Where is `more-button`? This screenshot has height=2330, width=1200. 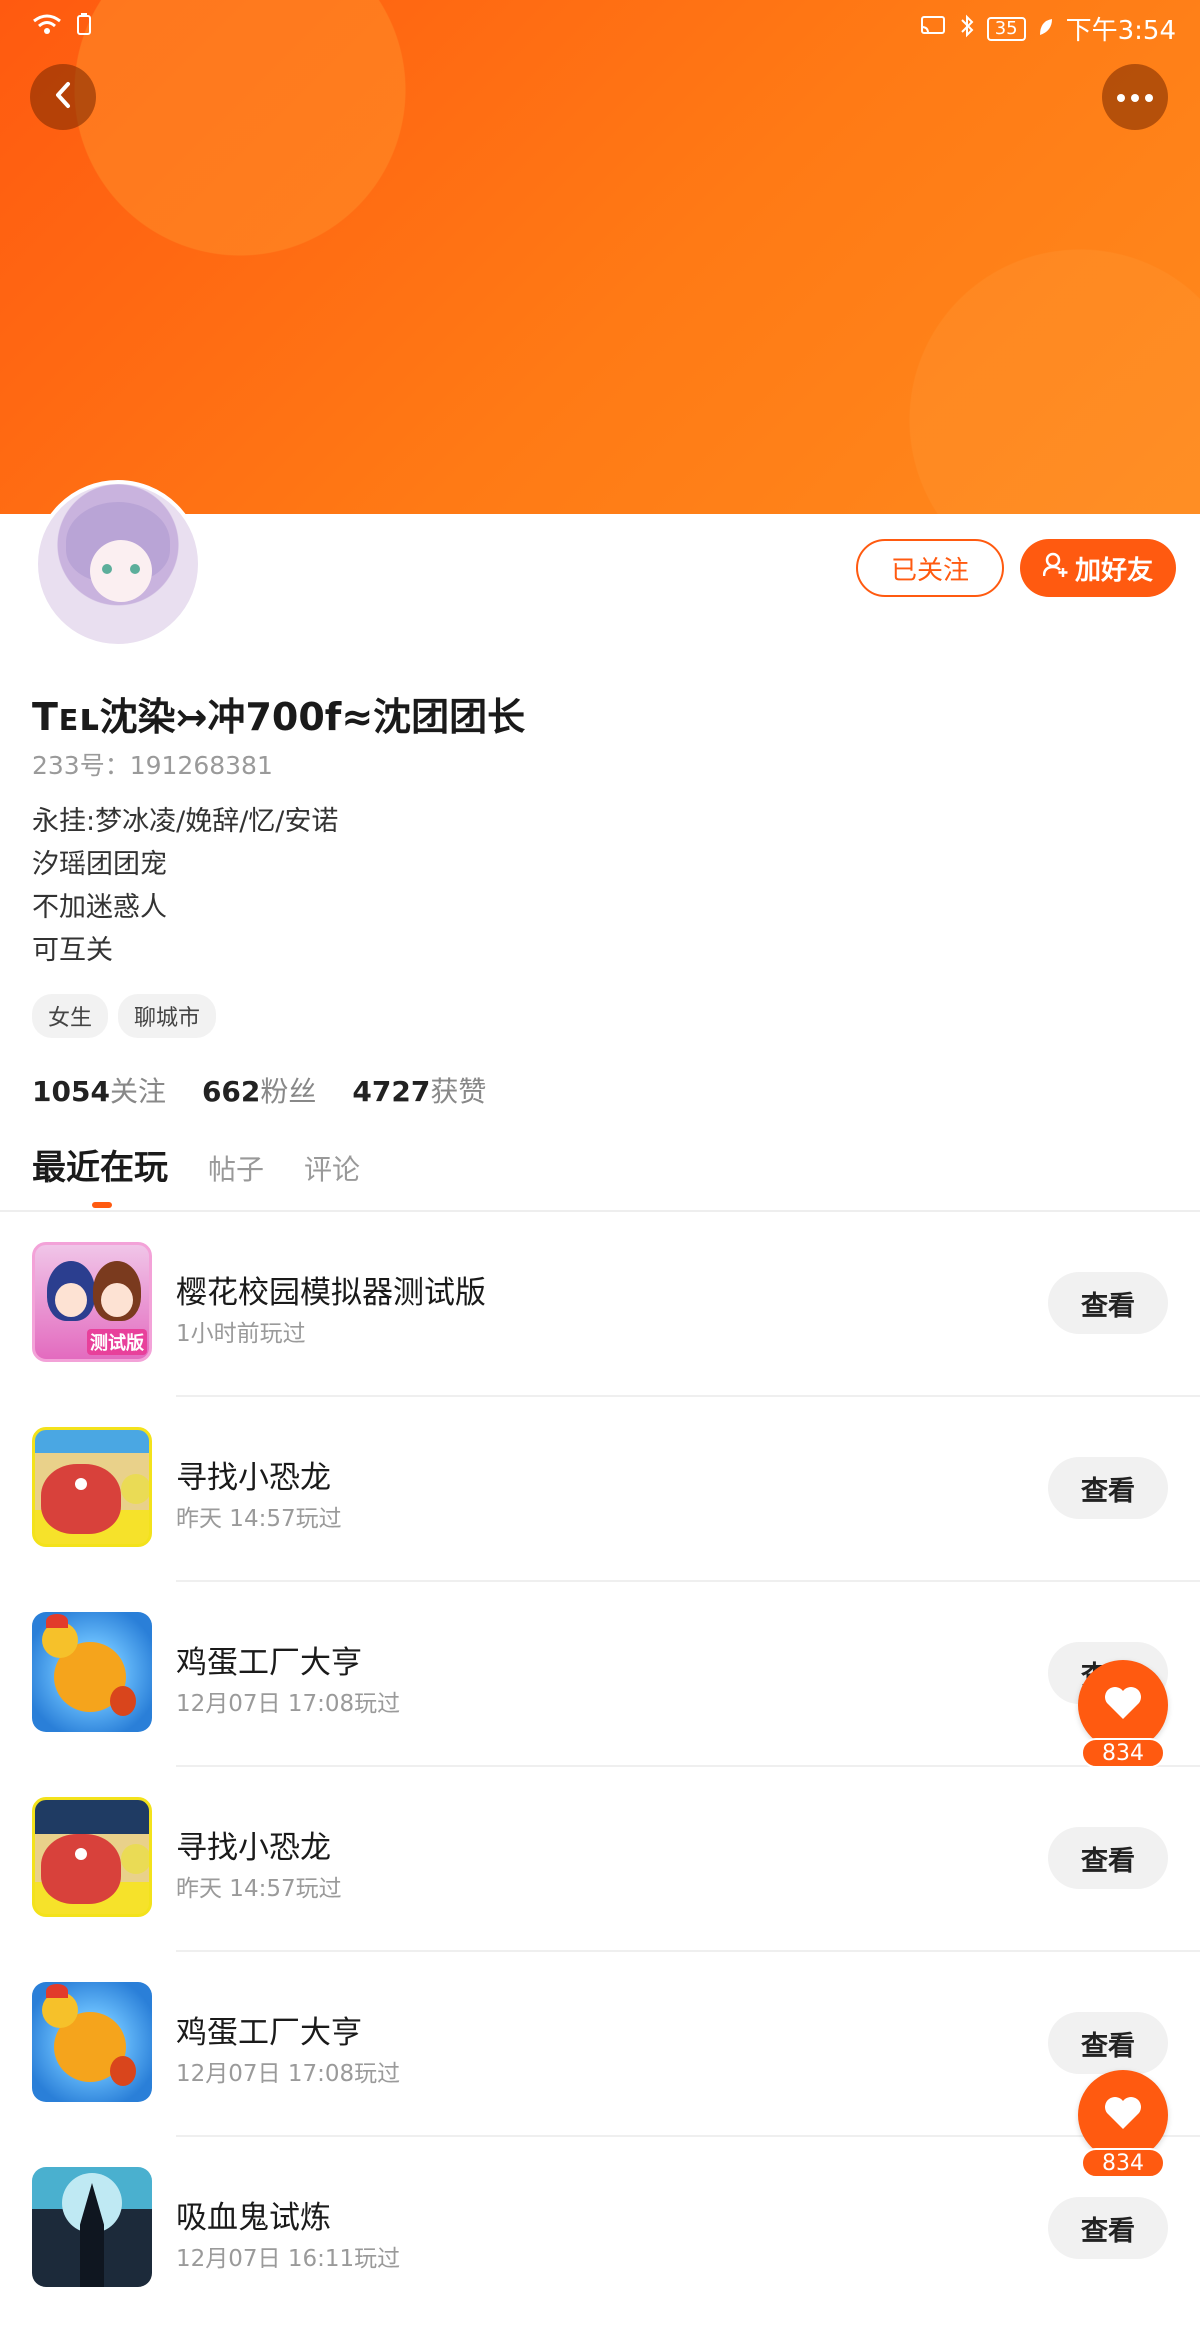 more-button is located at coordinates (1135, 97).